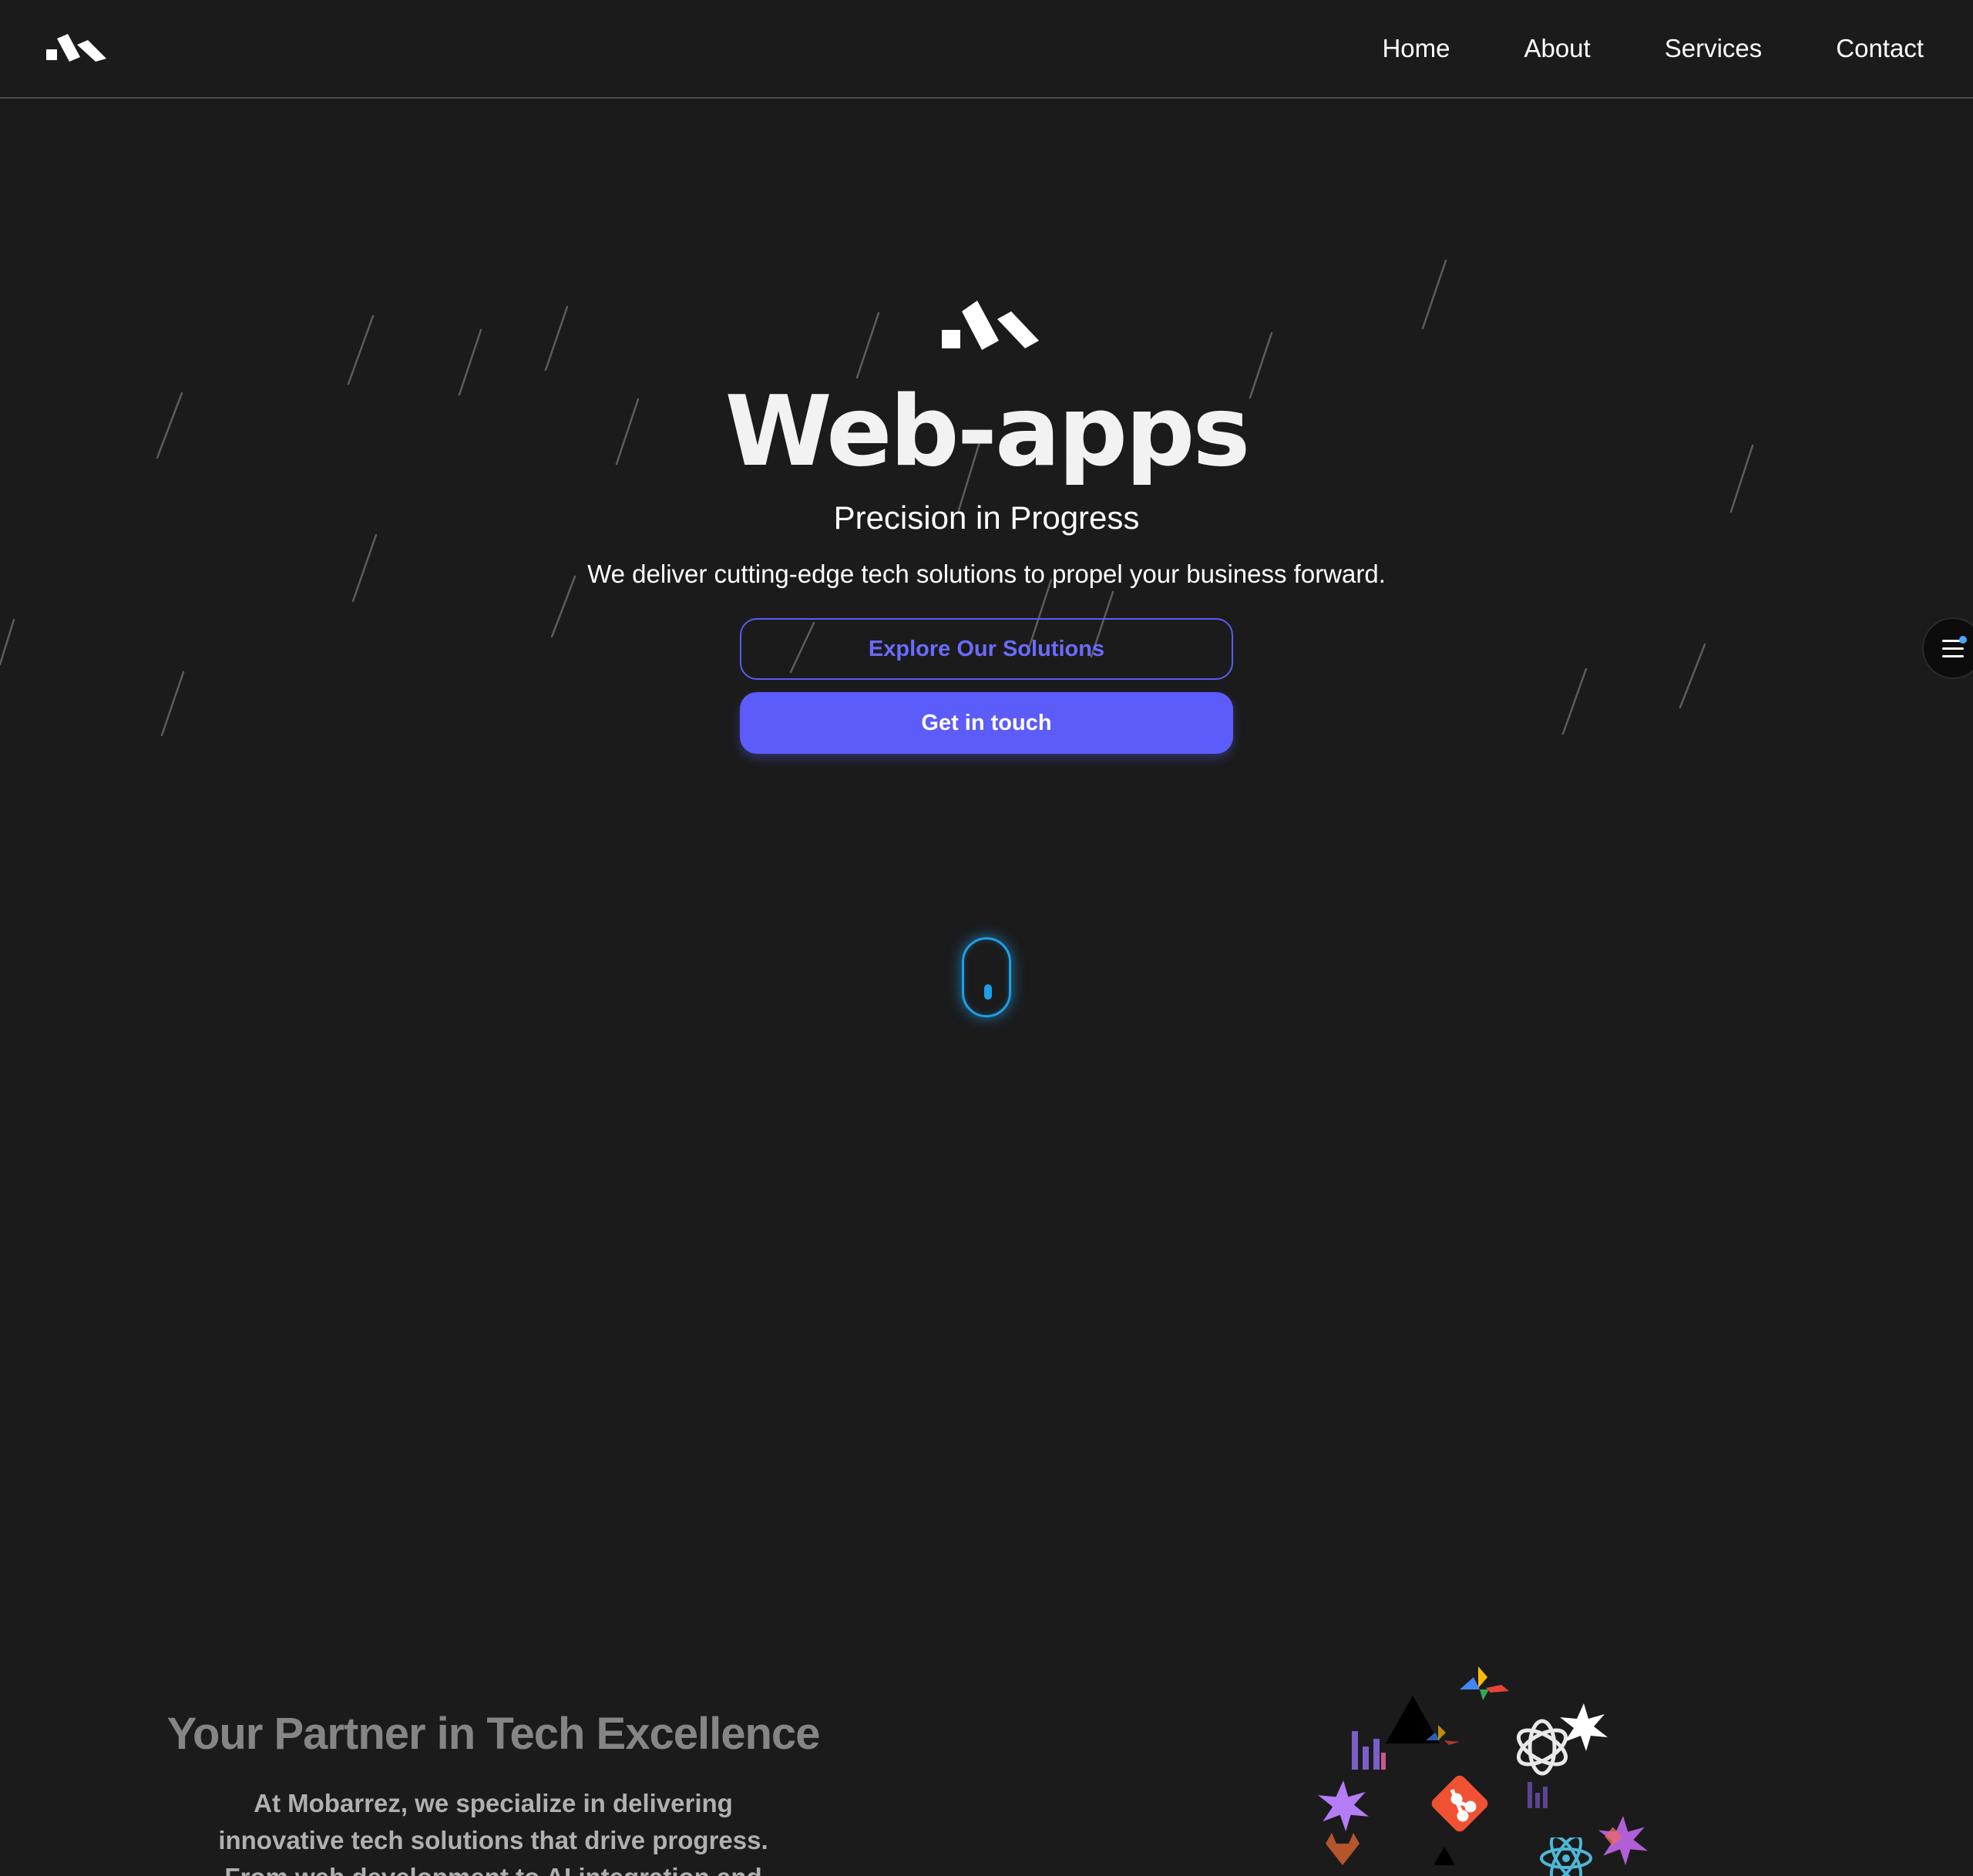 The height and width of the screenshot is (1876, 1973). I want to click on hero-subtitle: Precision in Progress, so click(986, 517).